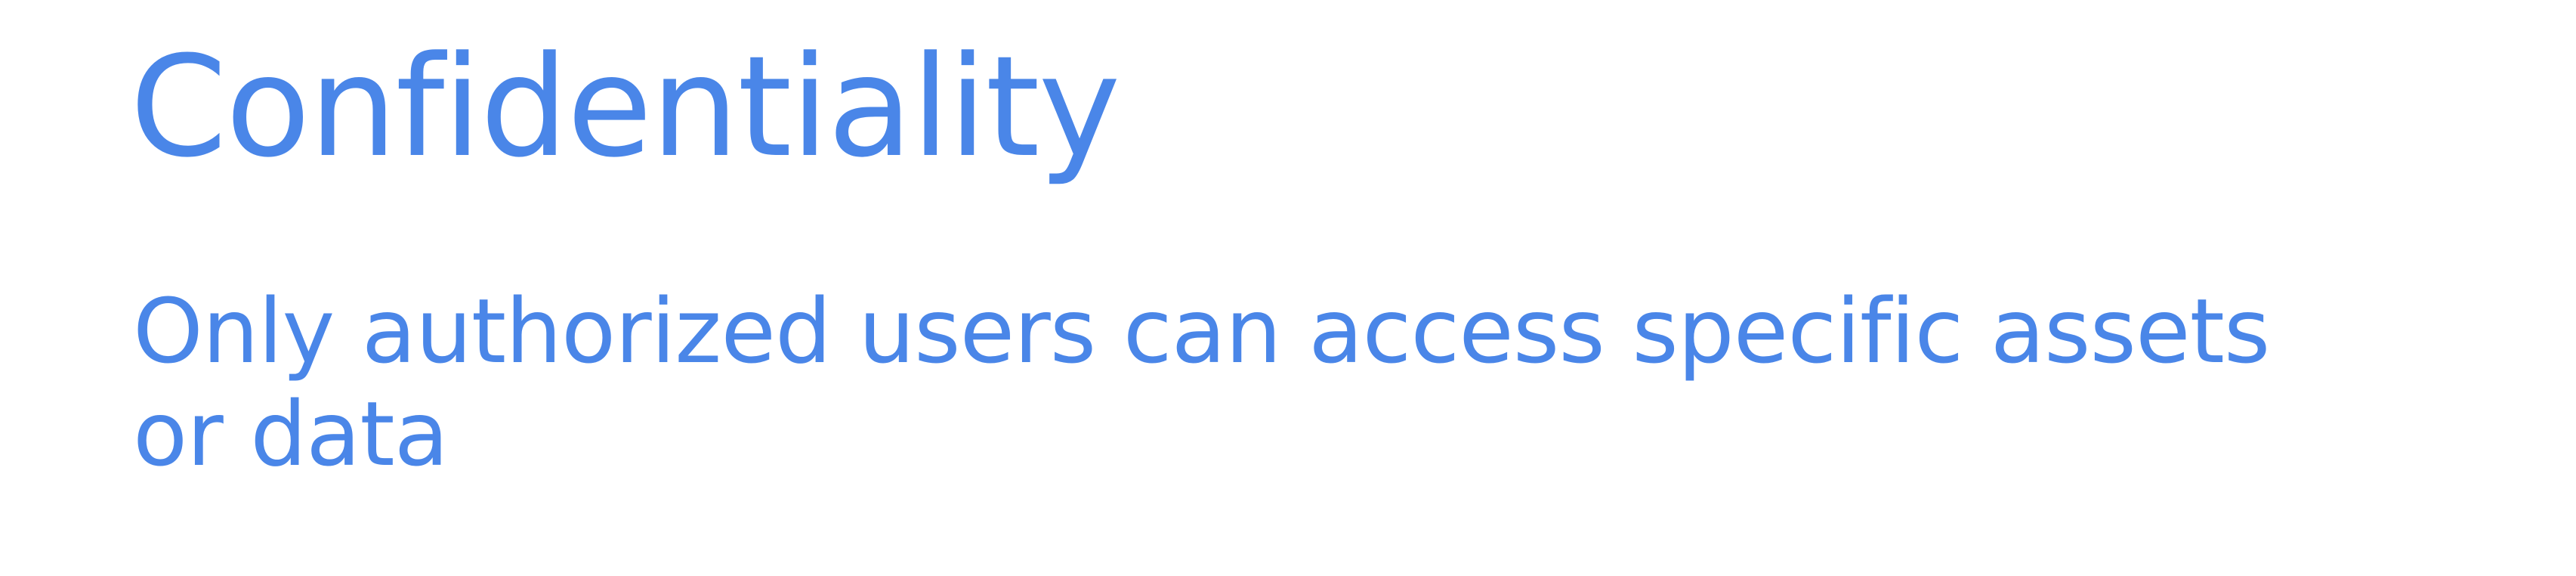  What do you see at coordinates (291, 434) in the screenshot?
I see `slide-body-line-2: or data` at bounding box center [291, 434].